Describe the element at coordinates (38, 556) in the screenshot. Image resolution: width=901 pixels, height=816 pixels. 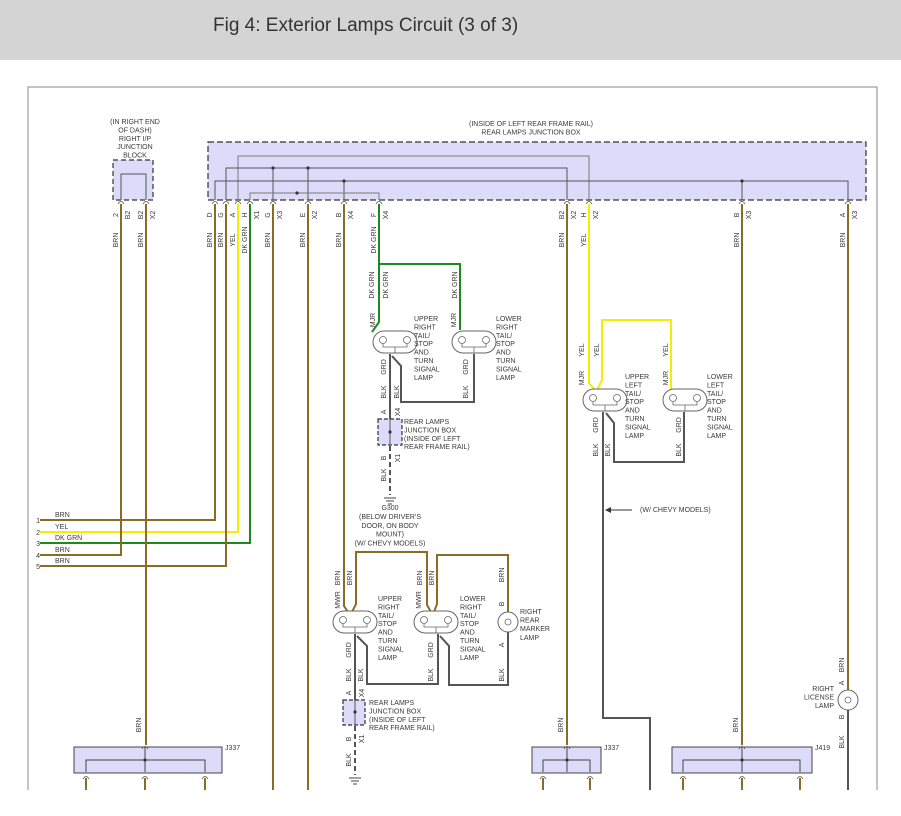
I see `harness-row-number: 4` at that location.